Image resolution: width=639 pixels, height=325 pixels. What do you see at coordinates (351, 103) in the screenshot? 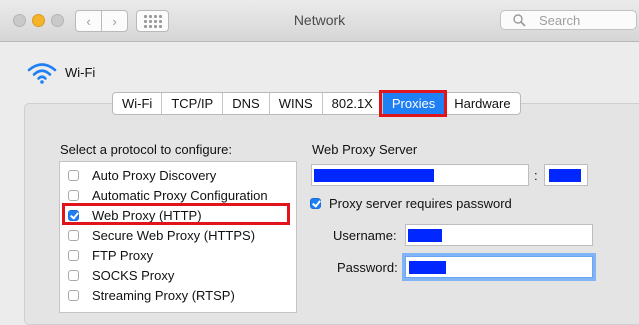
I see `tab-8021x: 802.1X` at bounding box center [351, 103].